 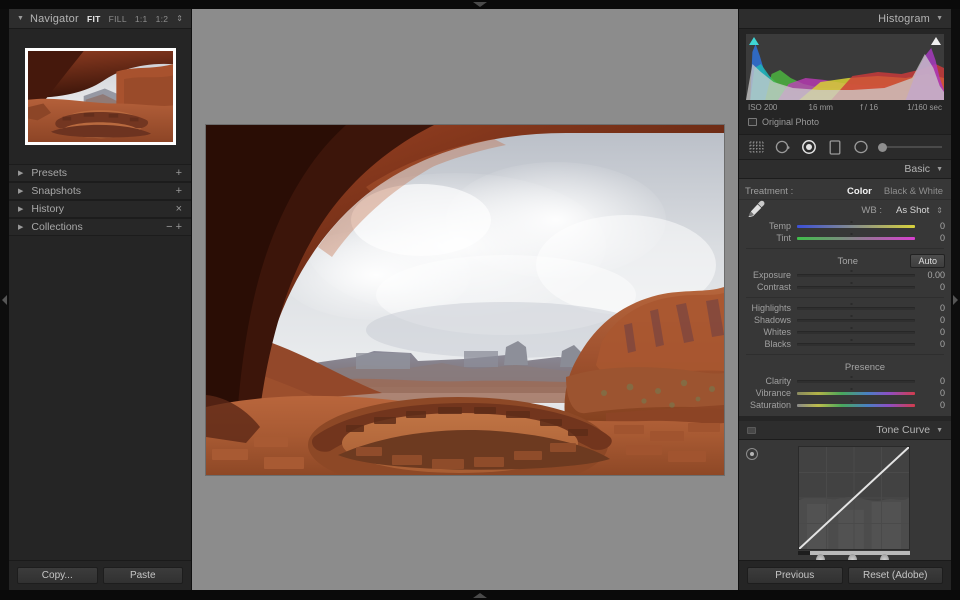 I want to click on reset-button: Reset (Adobe), so click(x=895, y=575).